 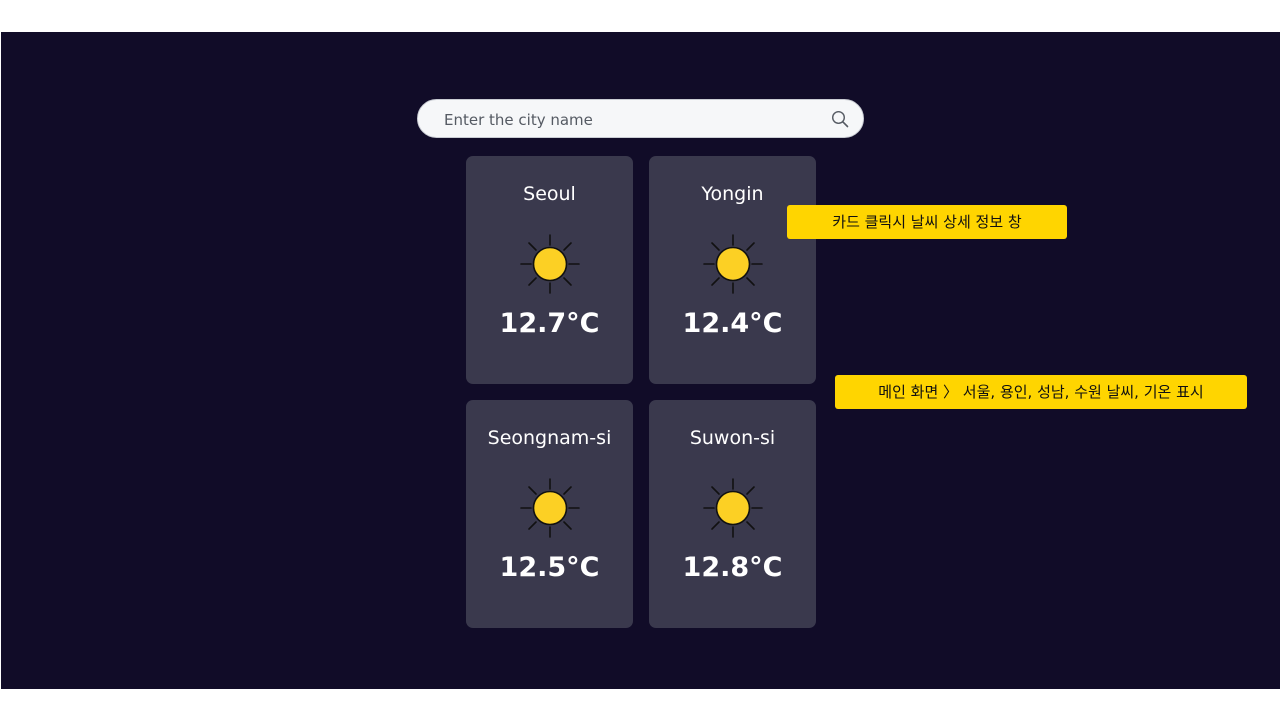 What do you see at coordinates (732, 438) in the screenshot?
I see `card-city: Suwon-si` at bounding box center [732, 438].